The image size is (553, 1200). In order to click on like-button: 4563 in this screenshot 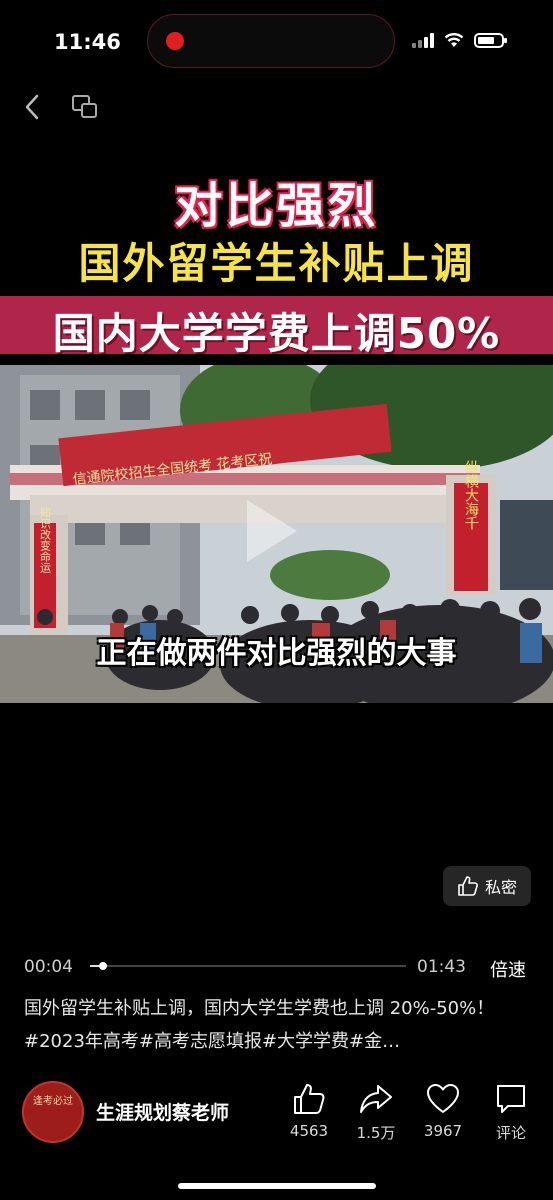, I will do `click(309, 1111)`.